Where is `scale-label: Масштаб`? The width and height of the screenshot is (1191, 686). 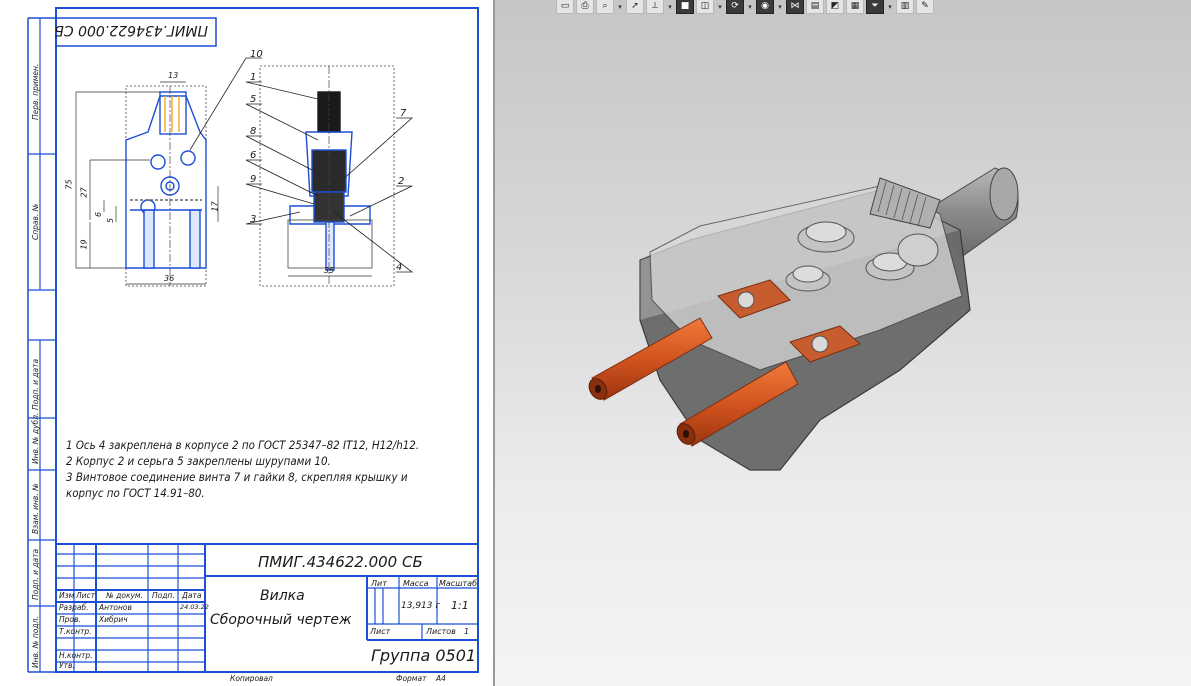
scale-label: Масштаб is located at coordinates (458, 583).